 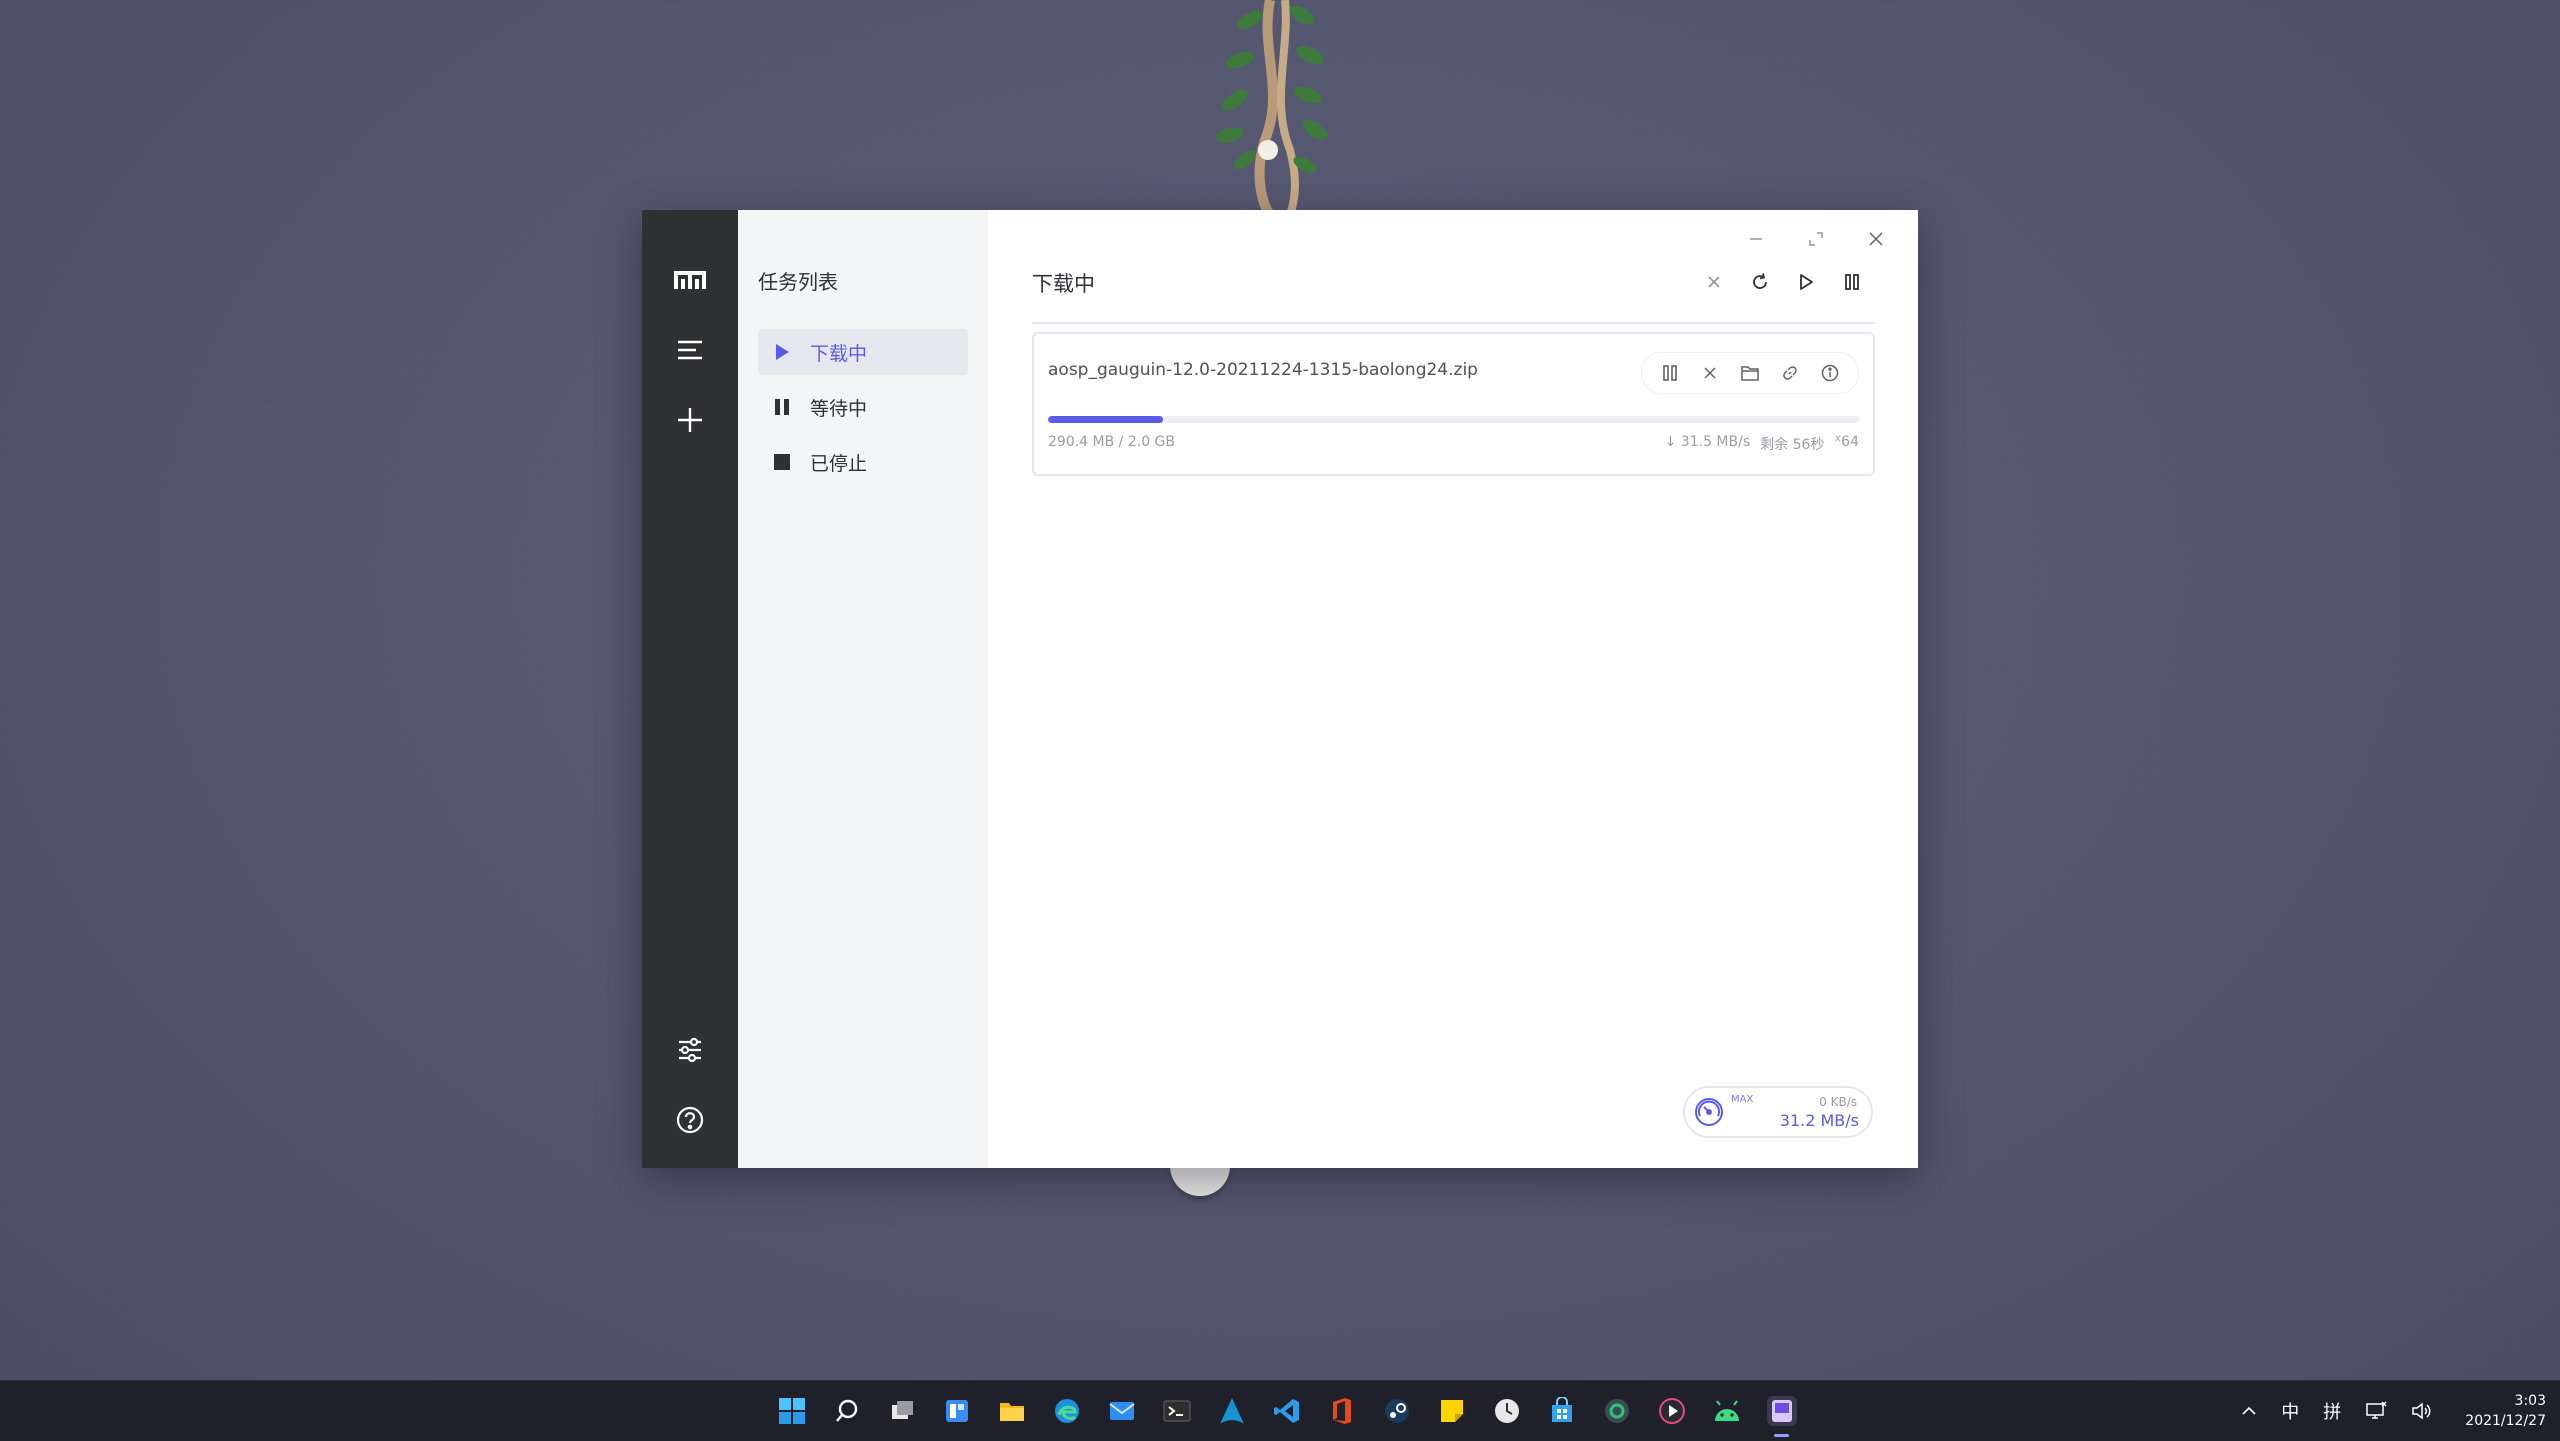 I want to click on nav-item-waiting: 等待中, so click(x=863, y=407).